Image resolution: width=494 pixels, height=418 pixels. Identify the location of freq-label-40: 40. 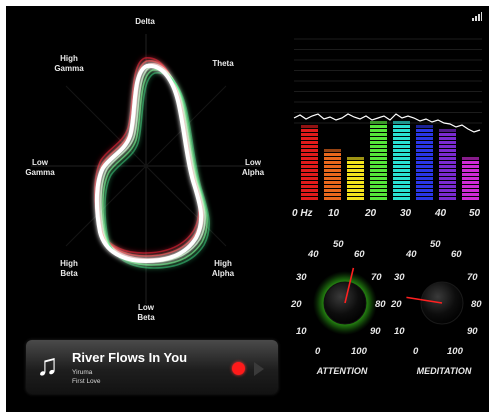
(441, 213).